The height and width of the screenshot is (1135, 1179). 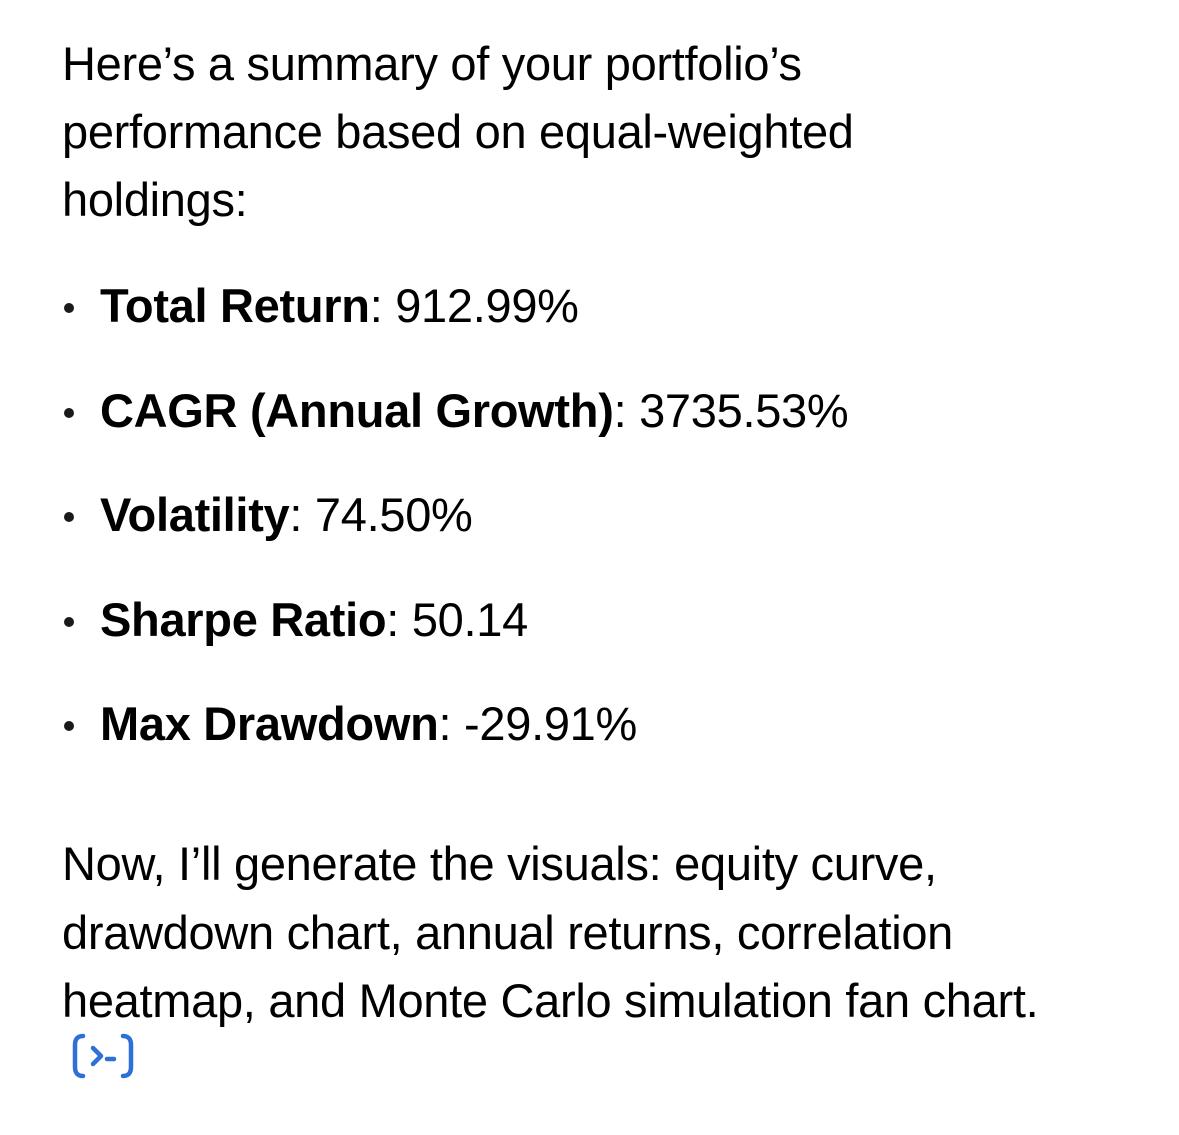 What do you see at coordinates (357, 410) in the screenshot?
I see `metric-label: CAGR (Annual Growth)` at bounding box center [357, 410].